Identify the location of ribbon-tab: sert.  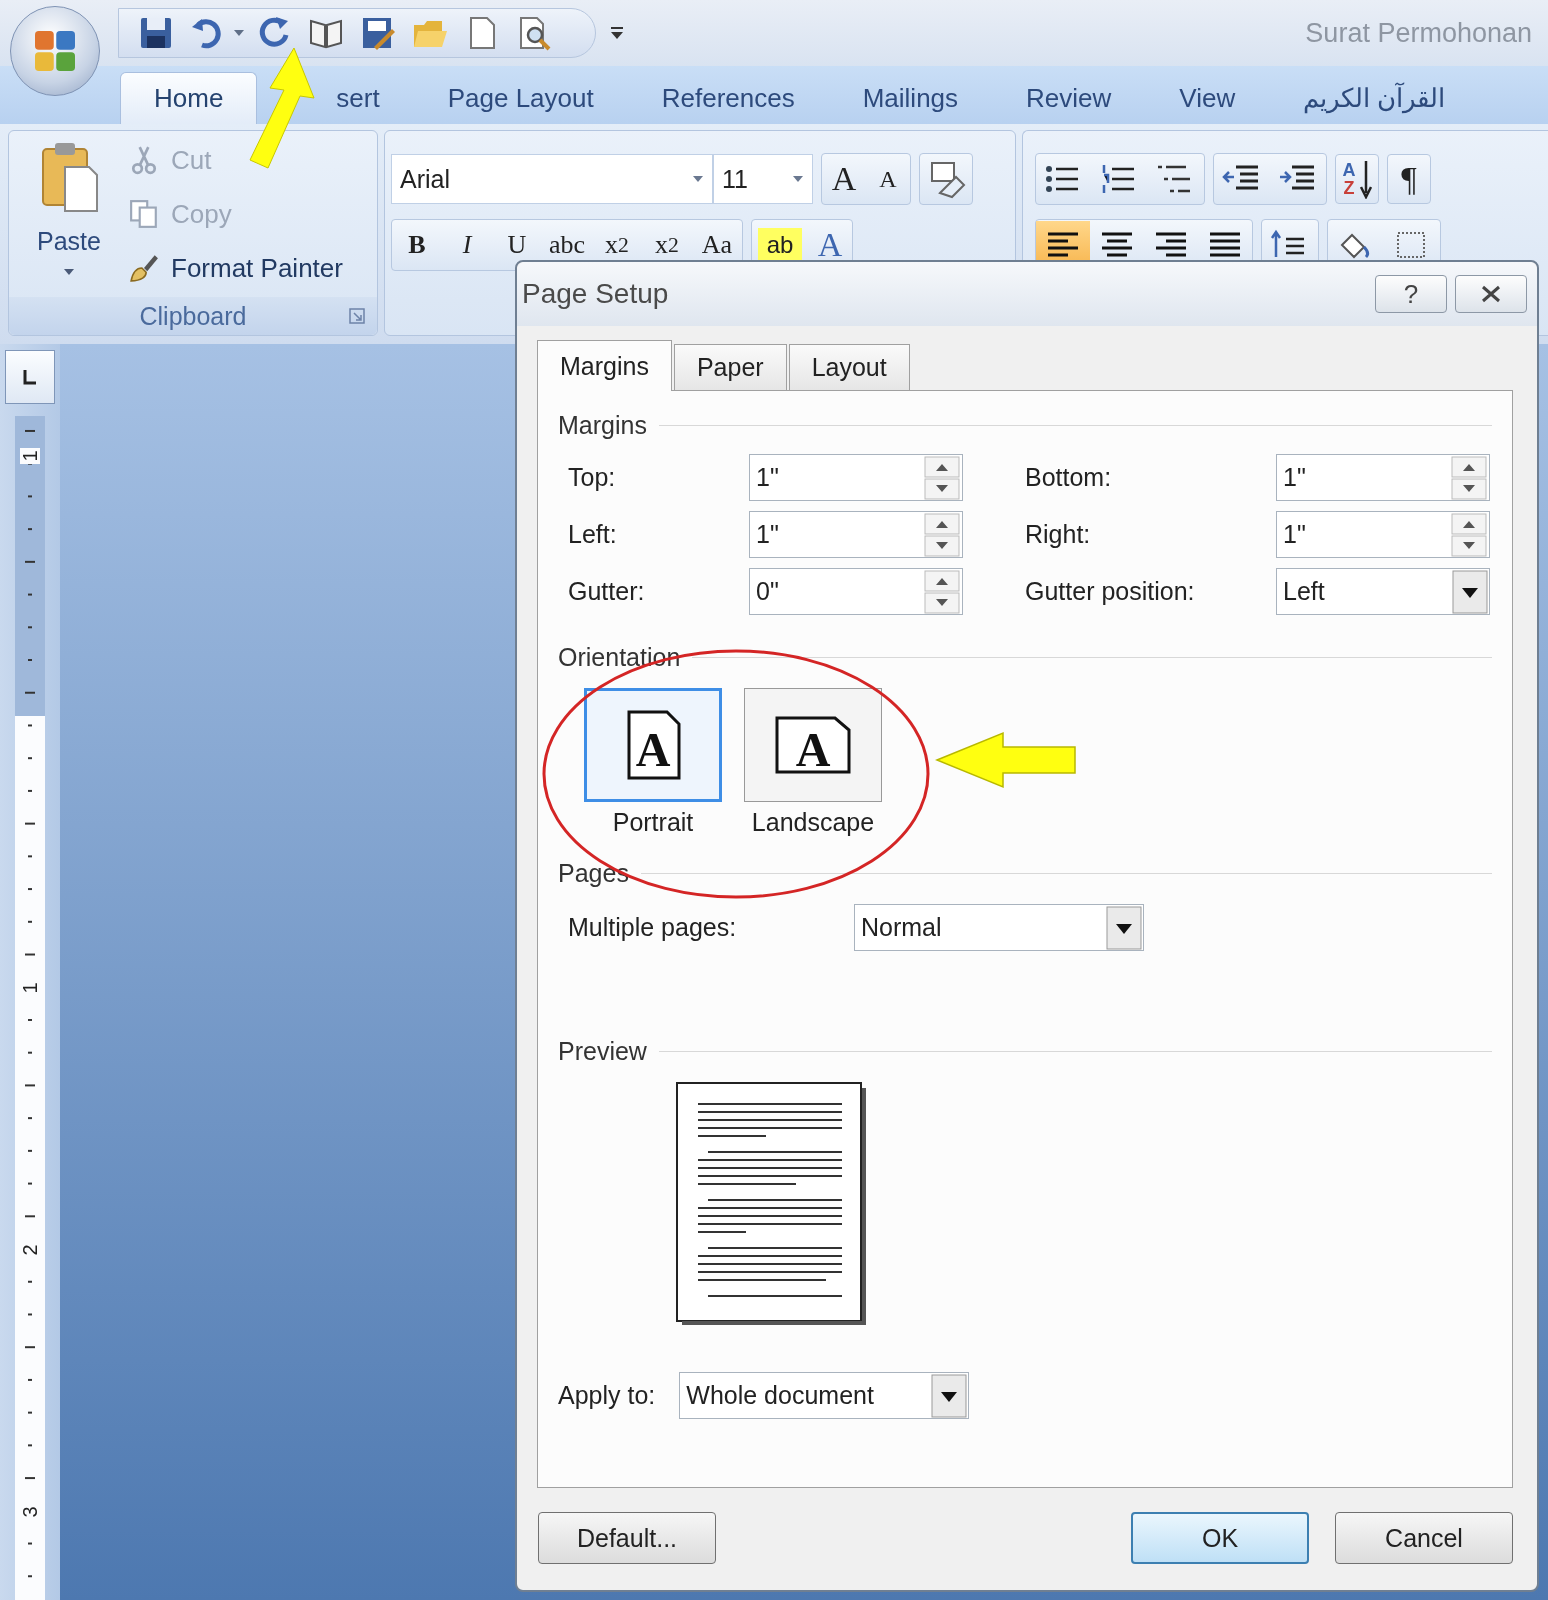
(358, 98).